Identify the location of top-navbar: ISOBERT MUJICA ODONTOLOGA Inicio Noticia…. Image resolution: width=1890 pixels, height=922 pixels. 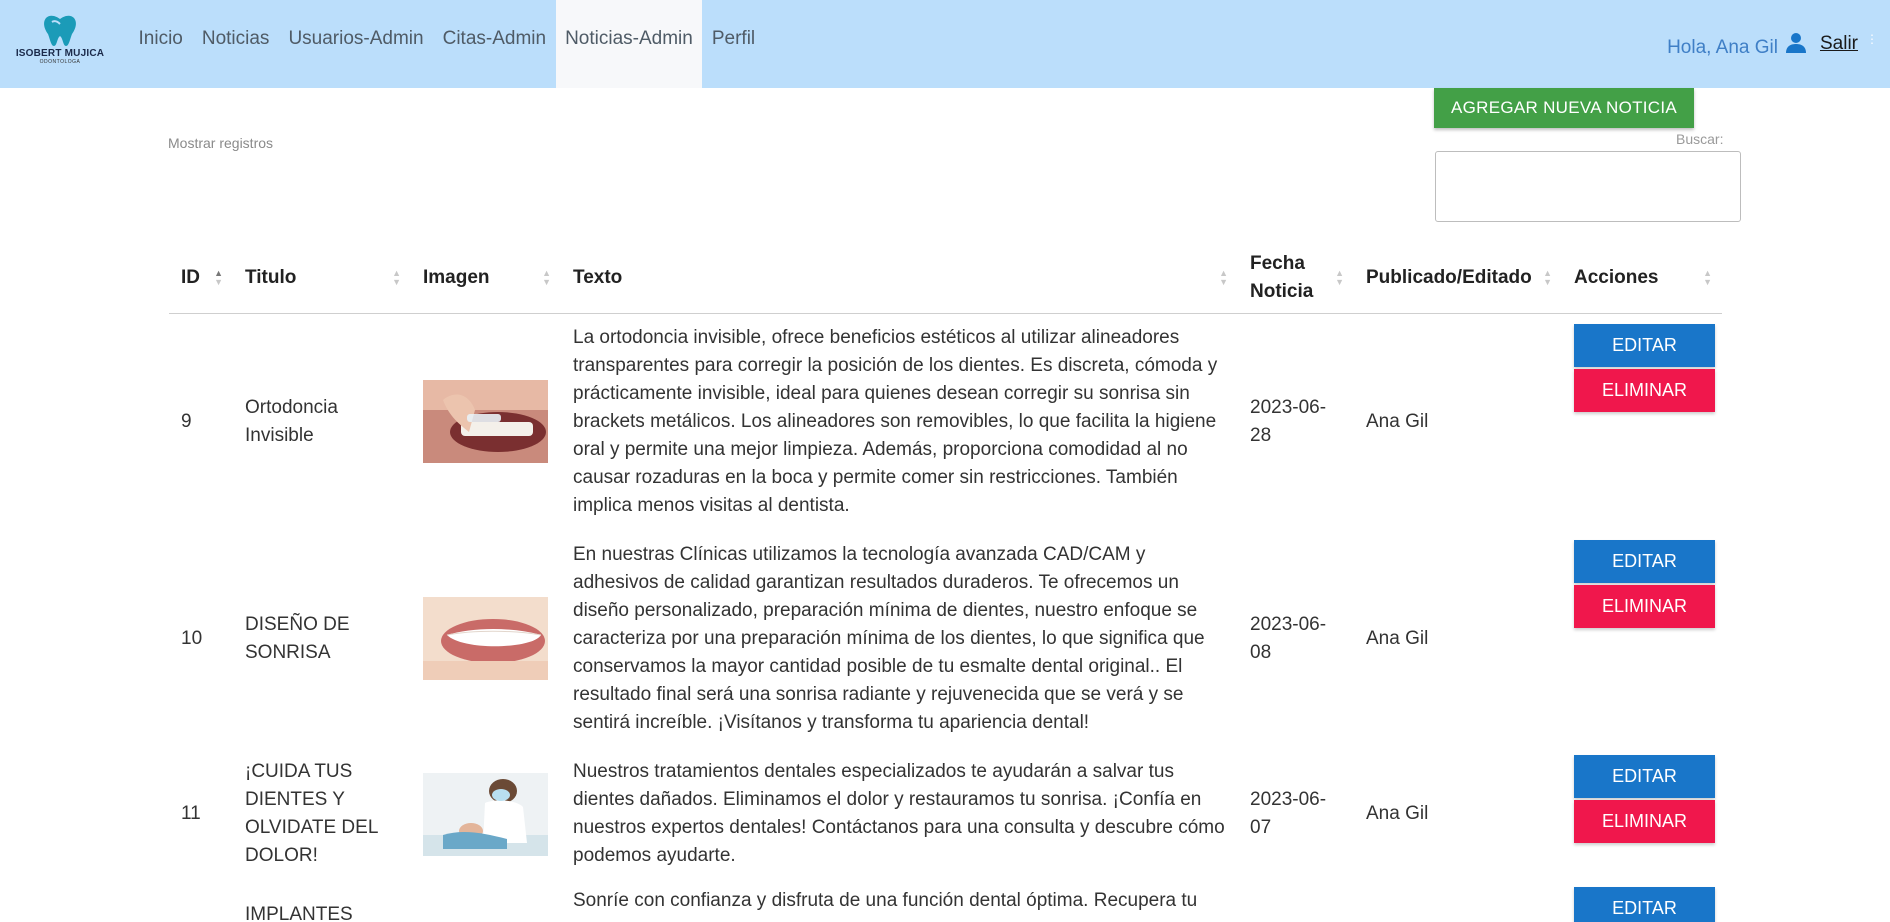
(945, 44).